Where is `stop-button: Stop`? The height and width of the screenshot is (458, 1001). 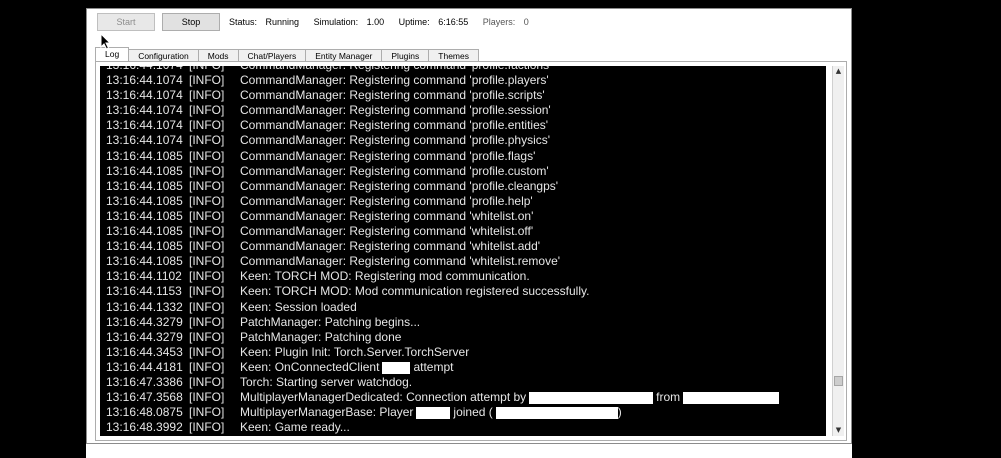
stop-button: Stop is located at coordinates (191, 22).